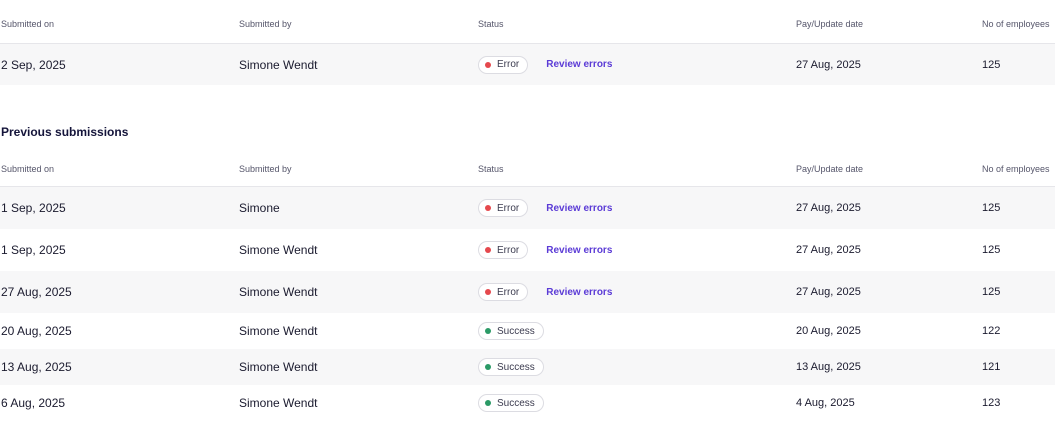 Image resolution: width=1055 pixels, height=421 pixels. What do you see at coordinates (825, 403) in the screenshot?
I see `pay-update-date-cell: 4 Aug, 2025` at bounding box center [825, 403].